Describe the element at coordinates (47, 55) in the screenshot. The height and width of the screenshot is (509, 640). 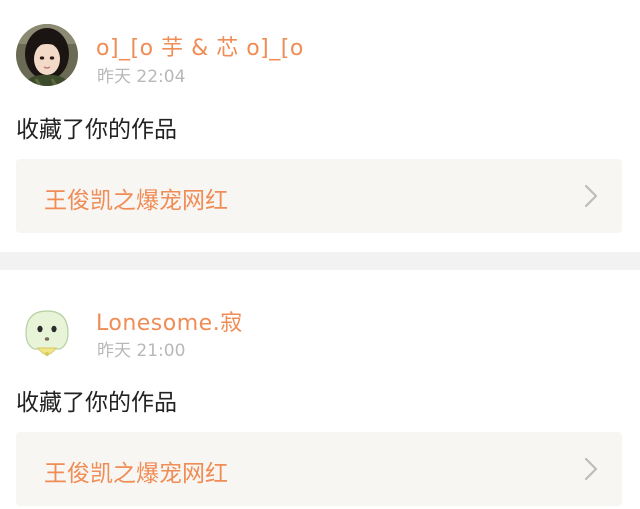
I see `girl-photo-avatar-icon` at that location.